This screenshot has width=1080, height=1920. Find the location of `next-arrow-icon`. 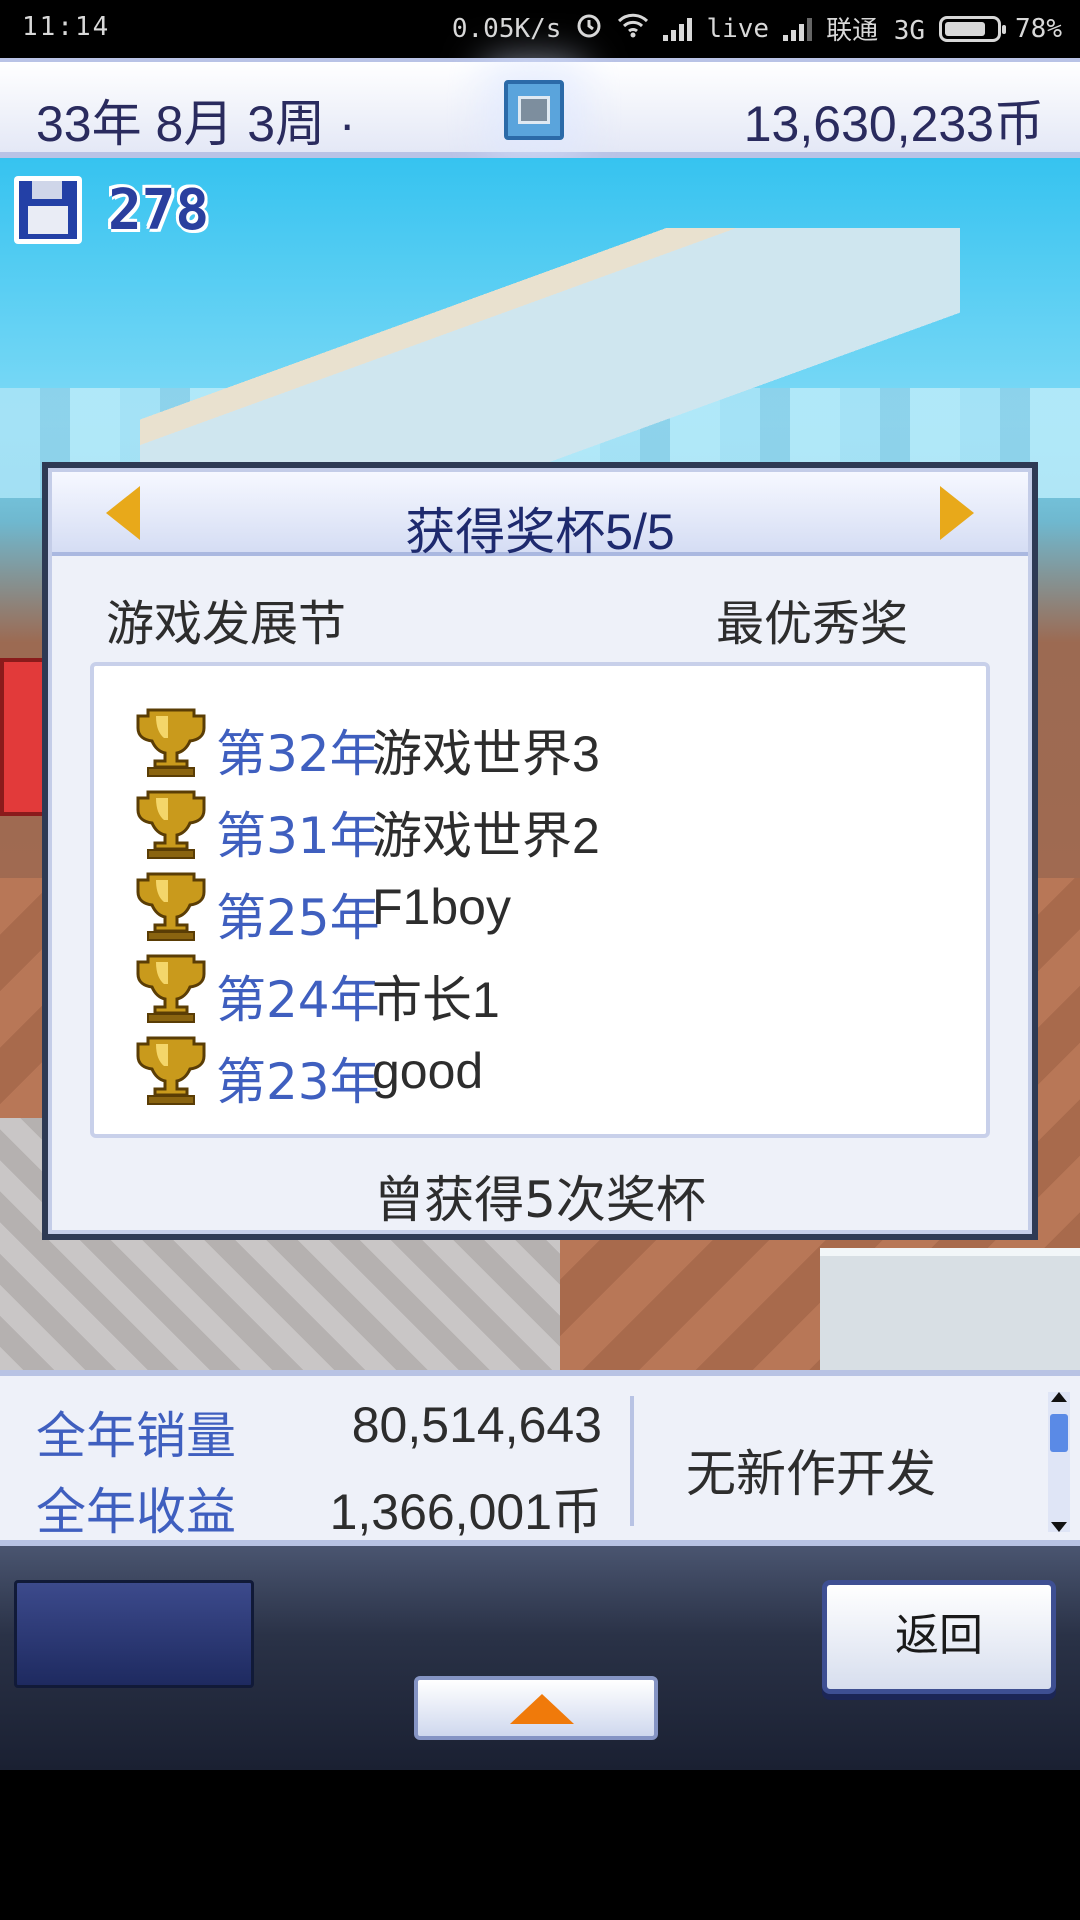

next-arrow-icon is located at coordinates (948, 512).